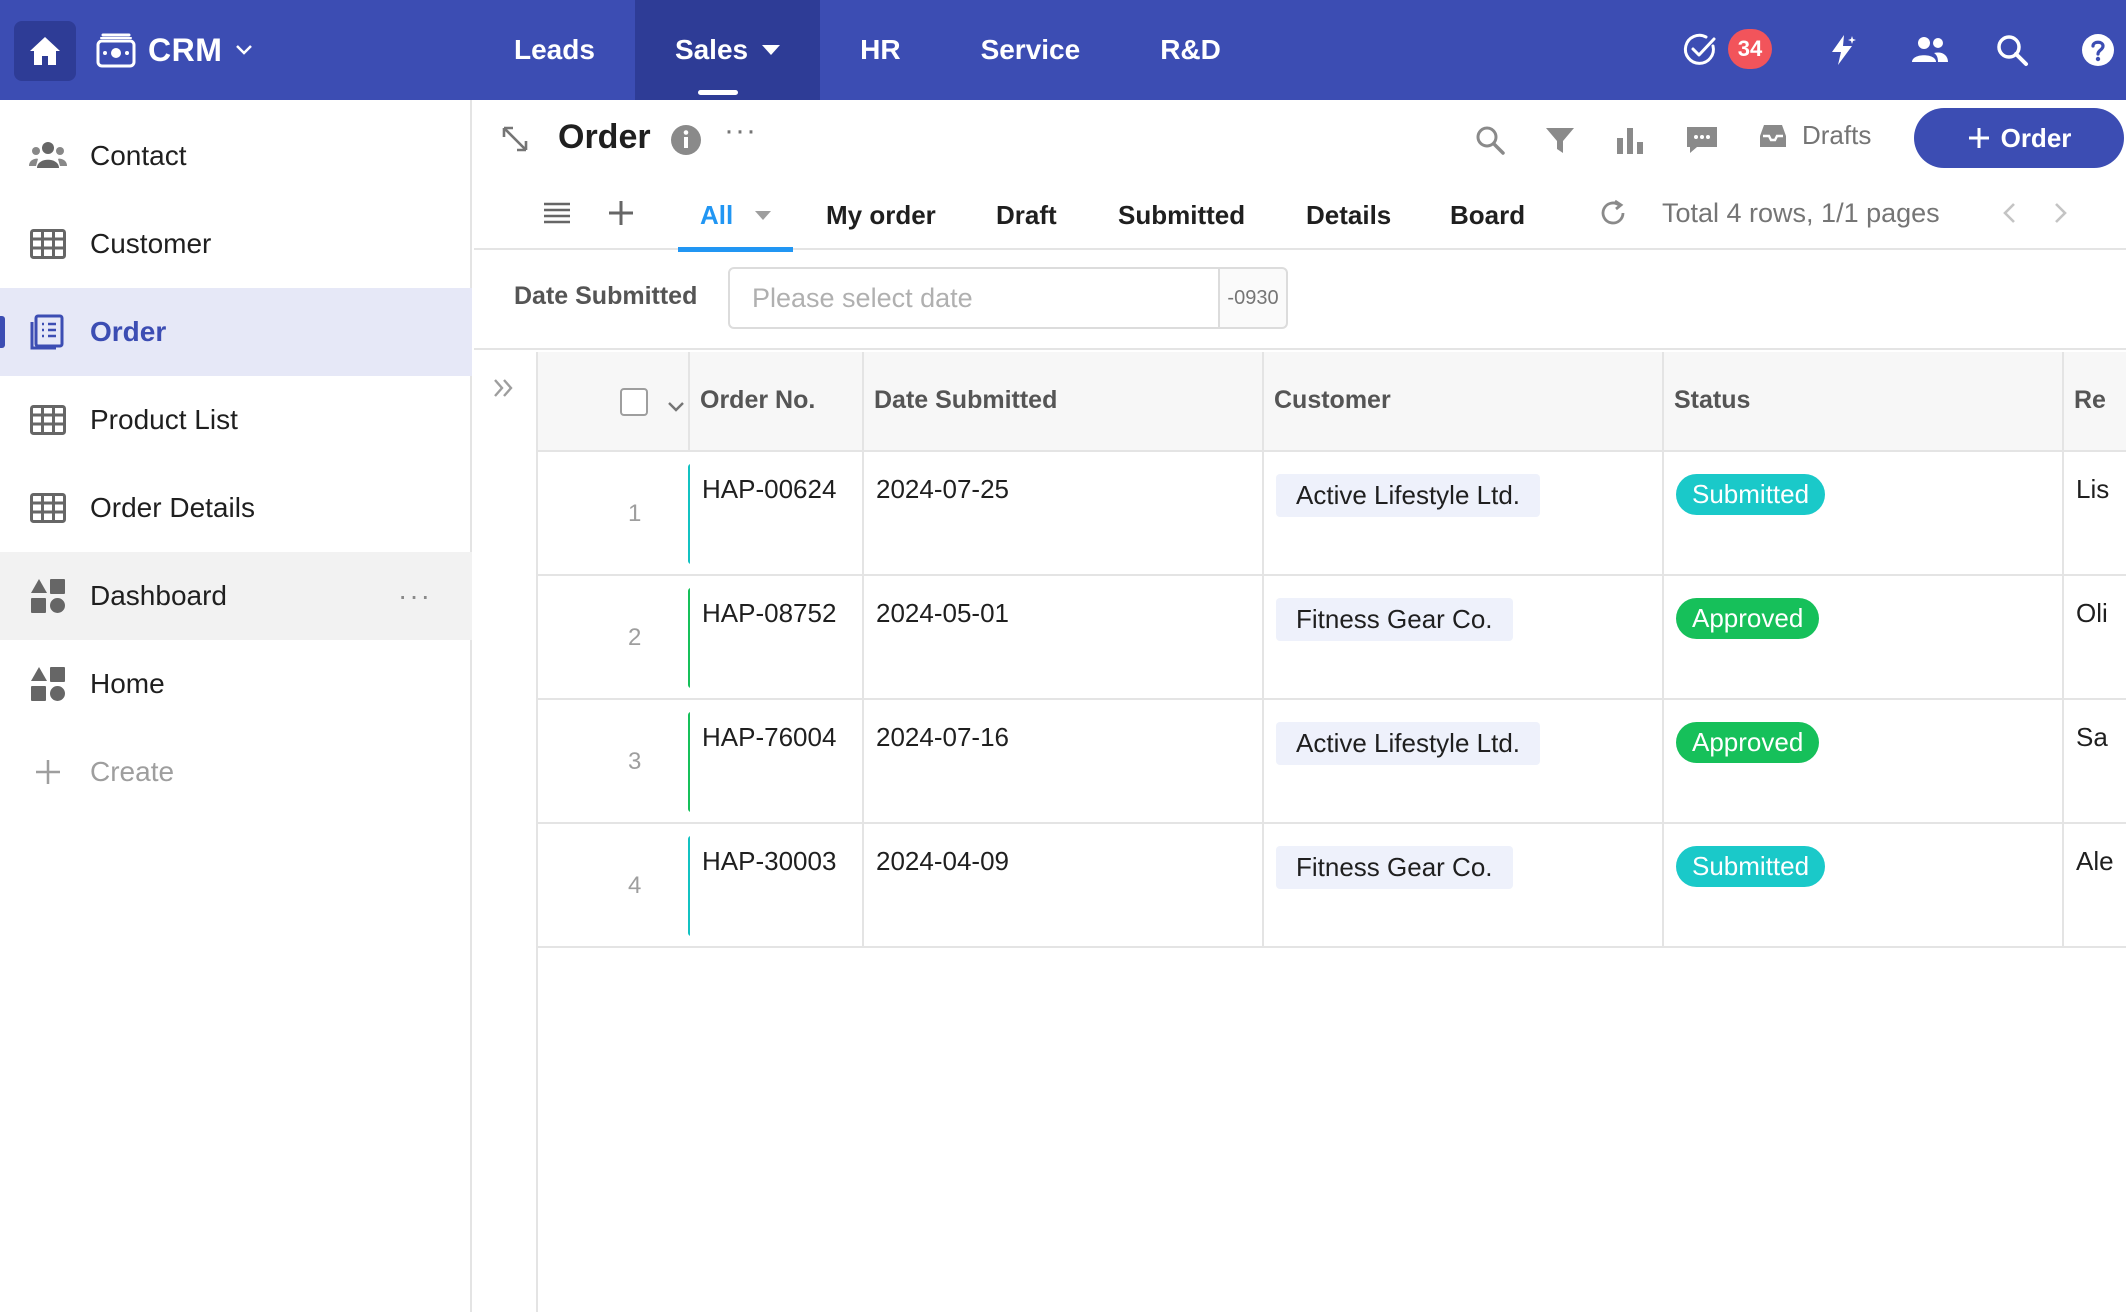  Describe the element at coordinates (880, 50) in the screenshot. I see `nav-hr: HR` at that location.